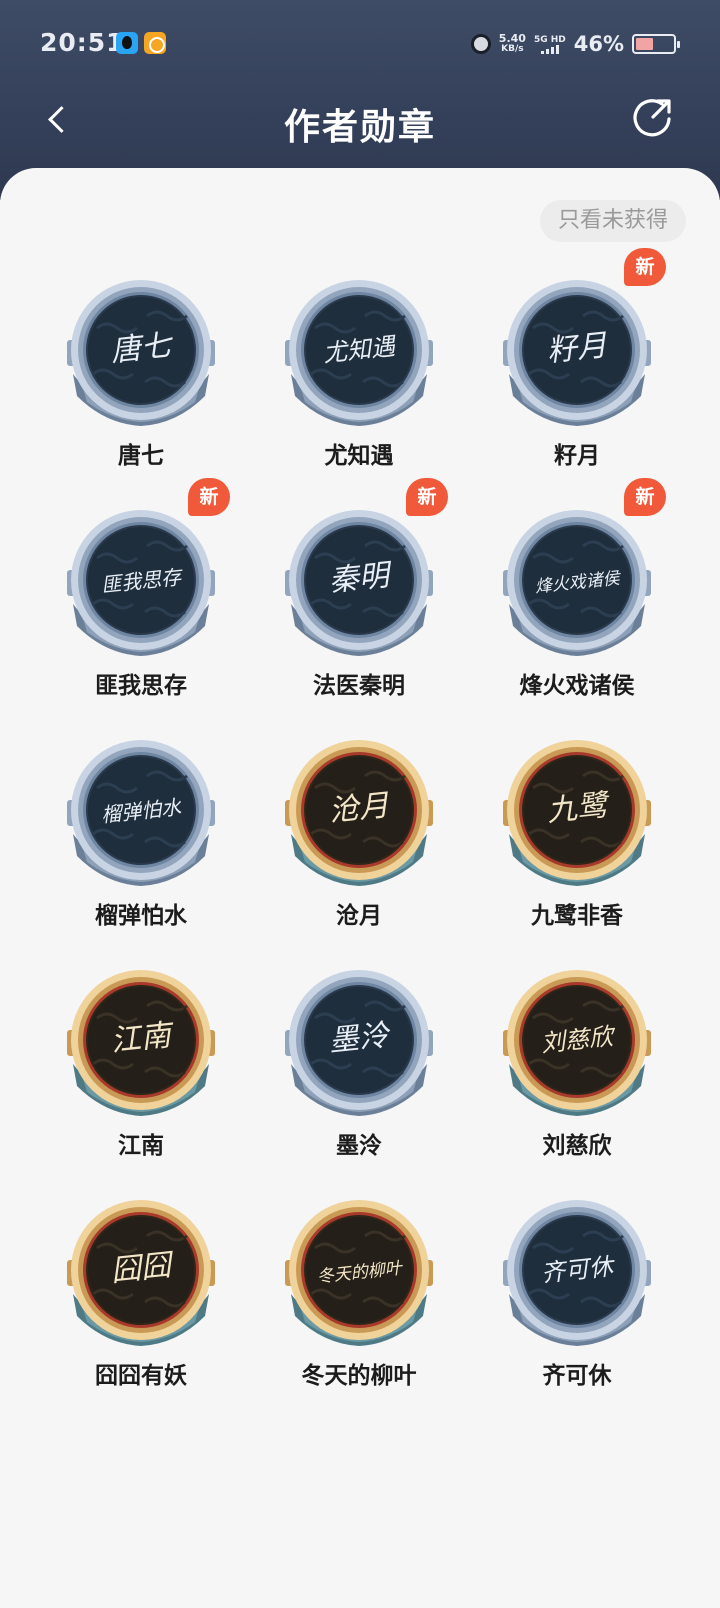 This screenshot has width=720, height=1608. What do you see at coordinates (359, 1273) in the screenshot?
I see `medal-icon: 冬天的柳叶` at bounding box center [359, 1273].